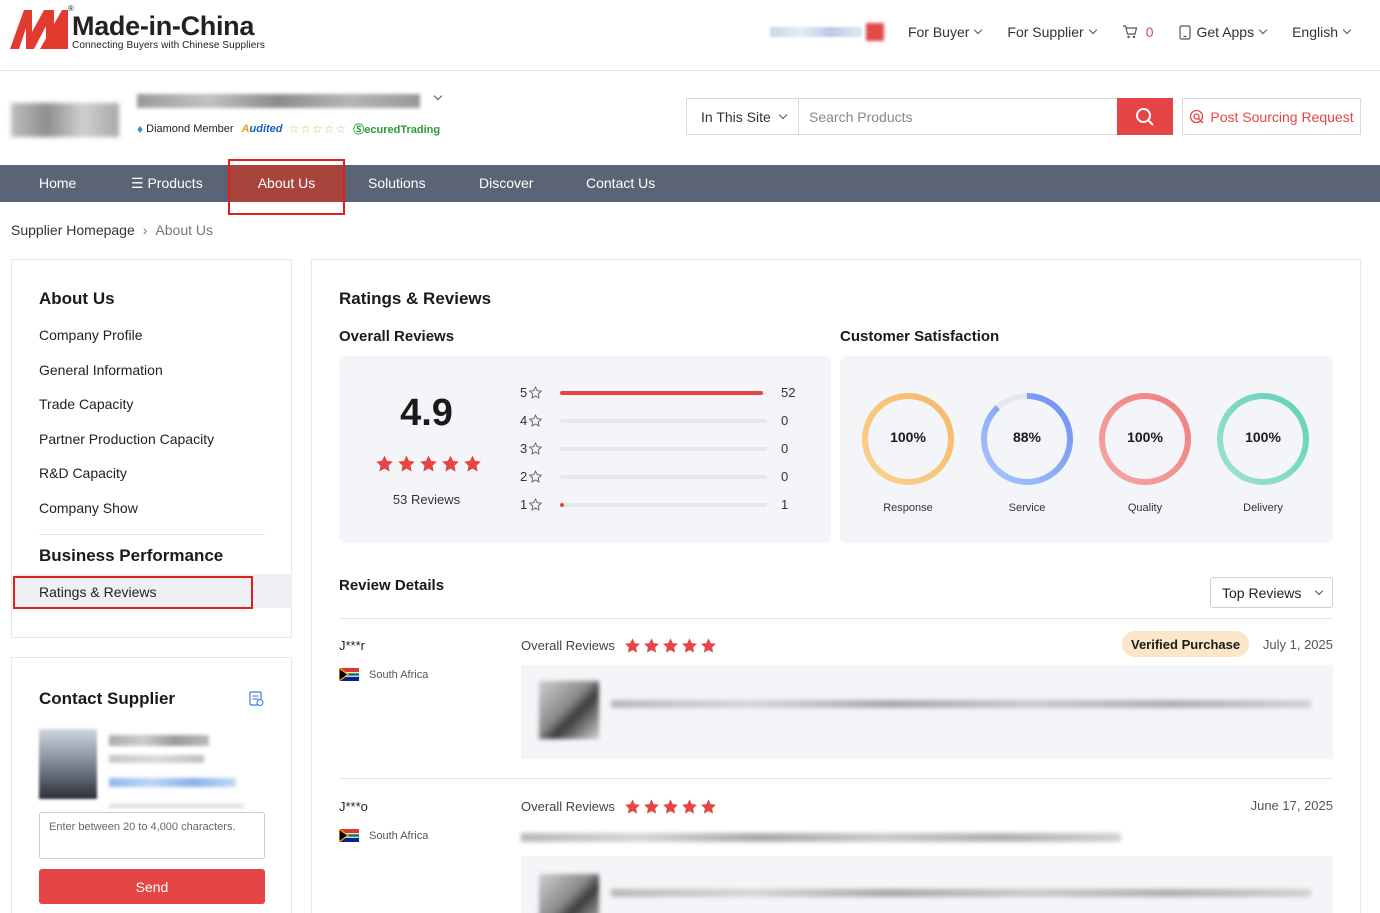 The image size is (1380, 913). I want to click on breadcrumb-home: Supplier Homepage, so click(73, 230).